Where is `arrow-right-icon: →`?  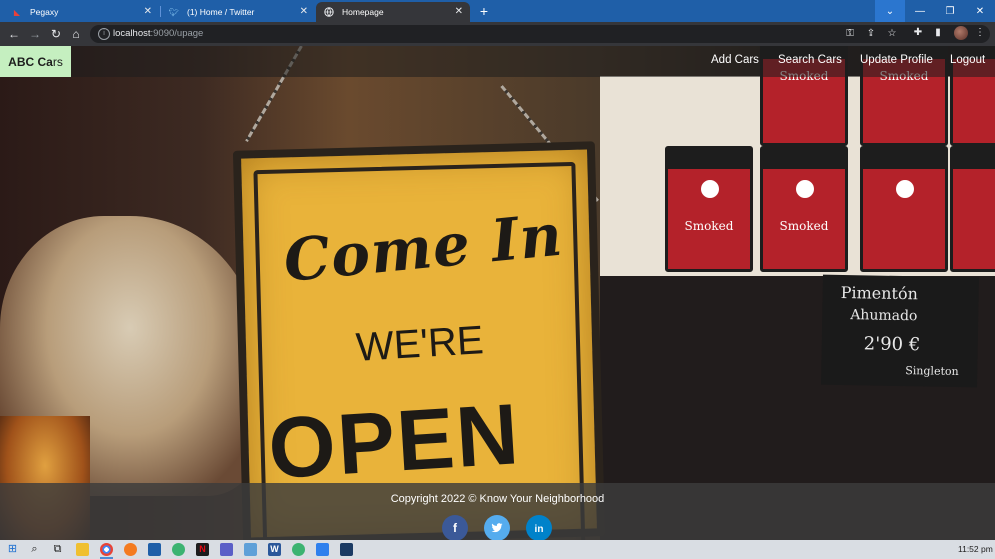
arrow-right-icon: → is located at coordinates (35, 34).